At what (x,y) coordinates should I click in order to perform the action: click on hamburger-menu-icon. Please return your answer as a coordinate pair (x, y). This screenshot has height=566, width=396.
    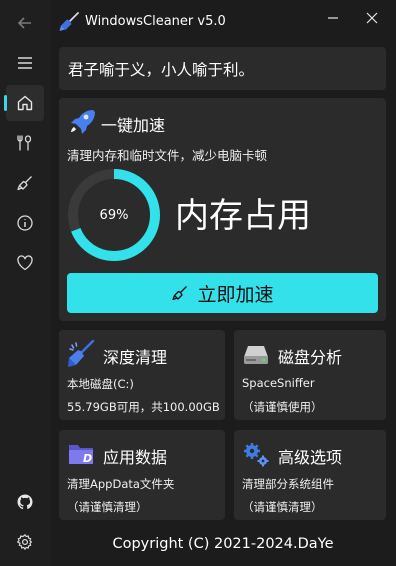
    Looking at the image, I should click on (25, 63).